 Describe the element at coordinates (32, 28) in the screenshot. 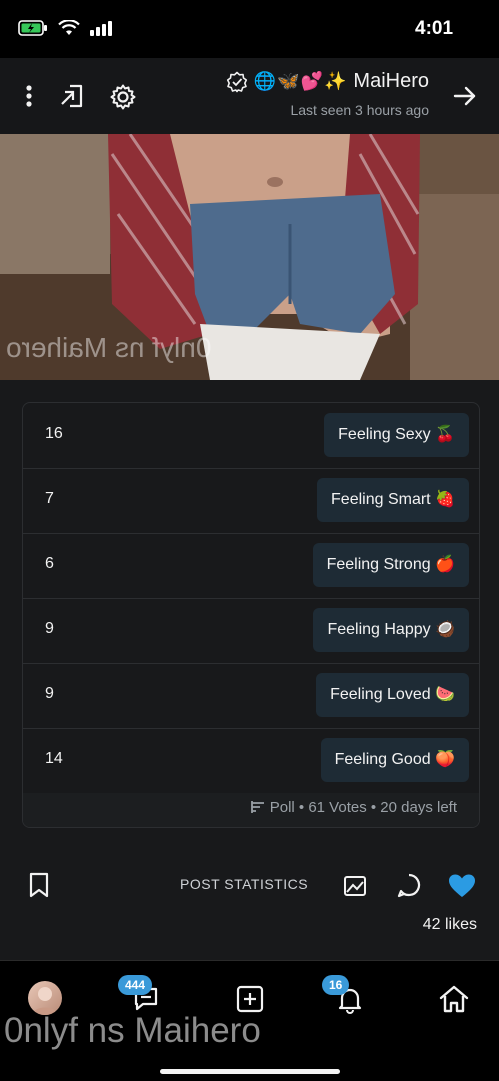

I see `battery-icon` at that location.